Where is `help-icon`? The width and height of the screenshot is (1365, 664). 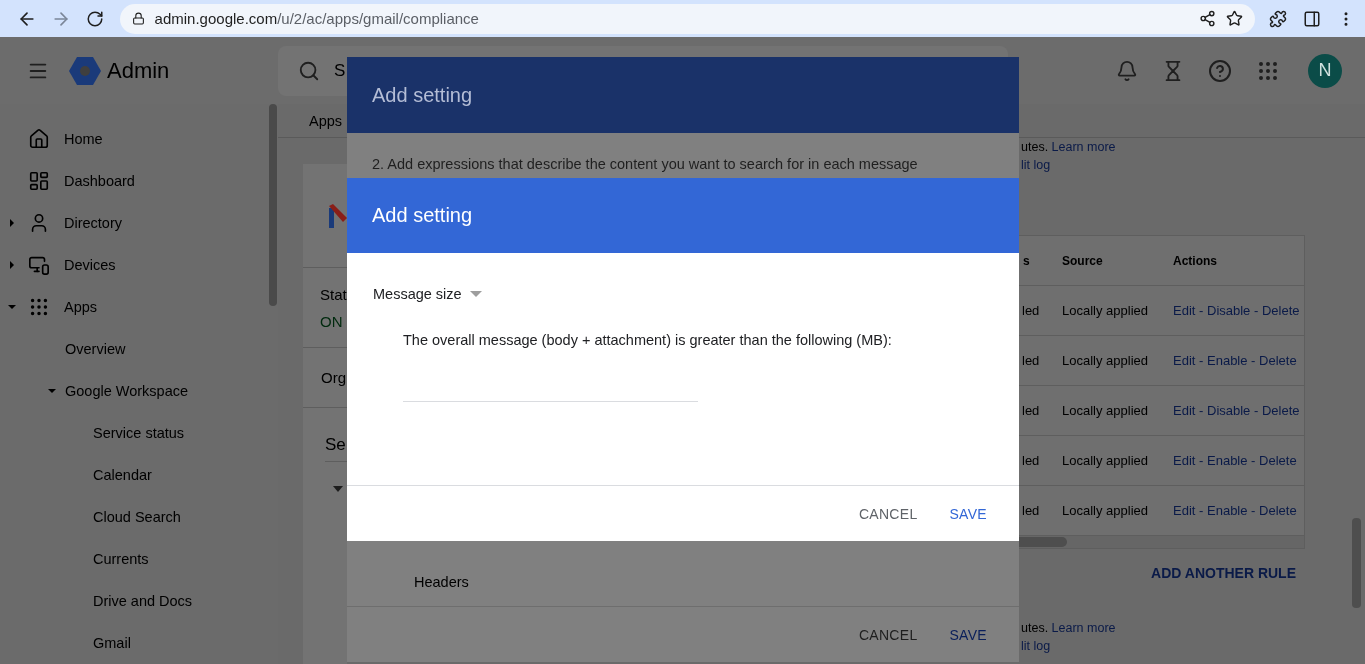 help-icon is located at coordinates (1220, 70).